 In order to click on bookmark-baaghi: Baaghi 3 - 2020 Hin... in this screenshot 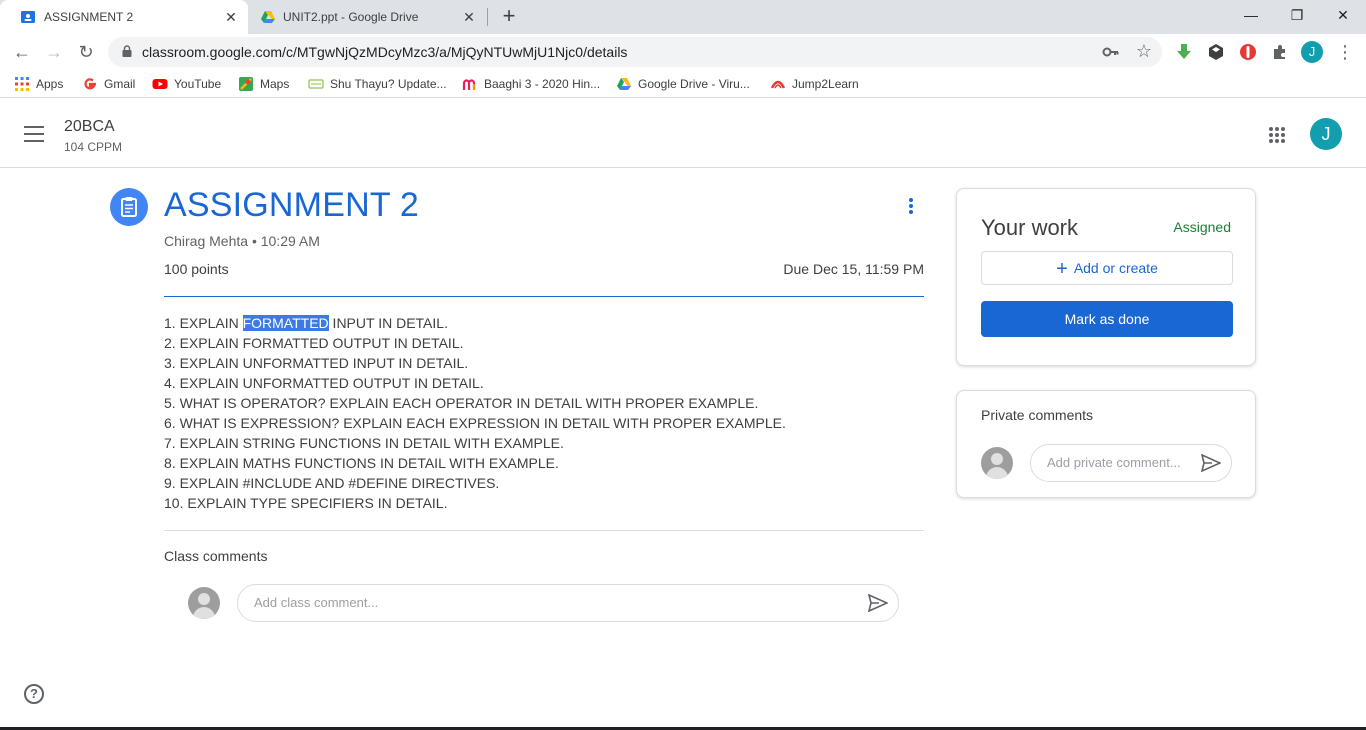, I will do `click(531, 84)`.